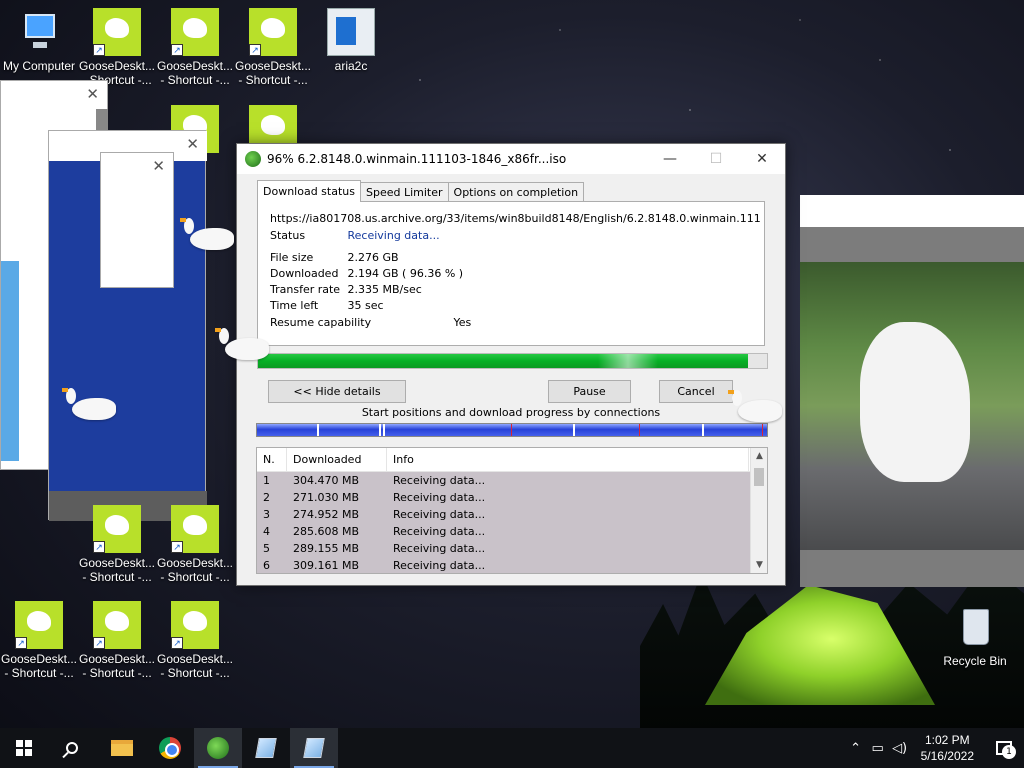 This screenshot has height=768, width=1024. Describe the element at coordinates (405, 273) in the screenshot. I see `downloaded-value: 2.194 GB ( 96.36 % )` at that location.